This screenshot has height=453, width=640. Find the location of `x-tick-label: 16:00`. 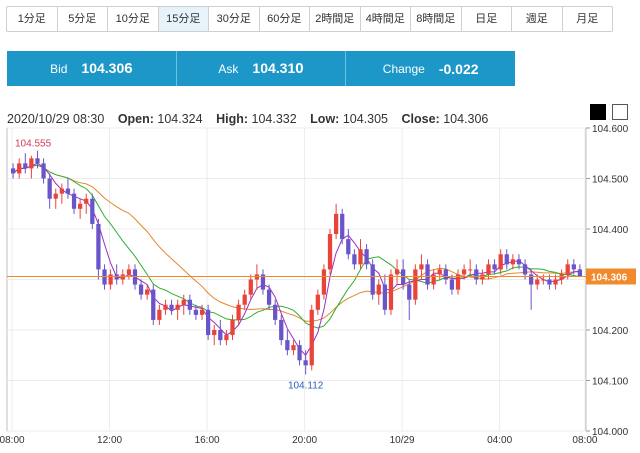

x-tick-label: 16:00 is located at coordinates (207, 440).